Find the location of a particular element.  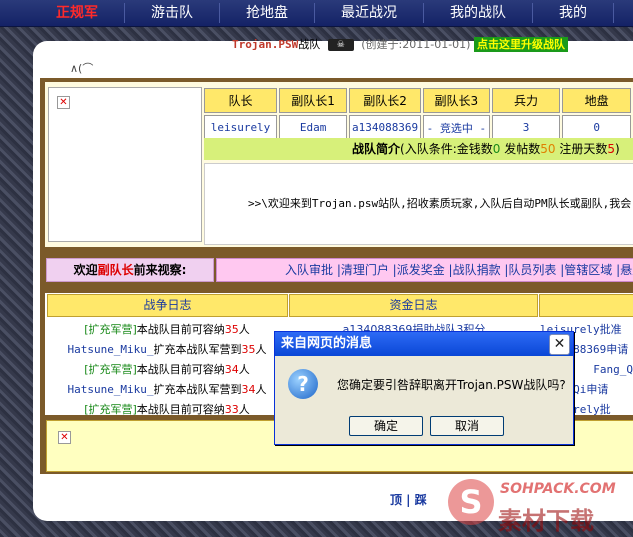

clan-created-date: (创建于:2011-01-01) is located at coordinates (416, 44).